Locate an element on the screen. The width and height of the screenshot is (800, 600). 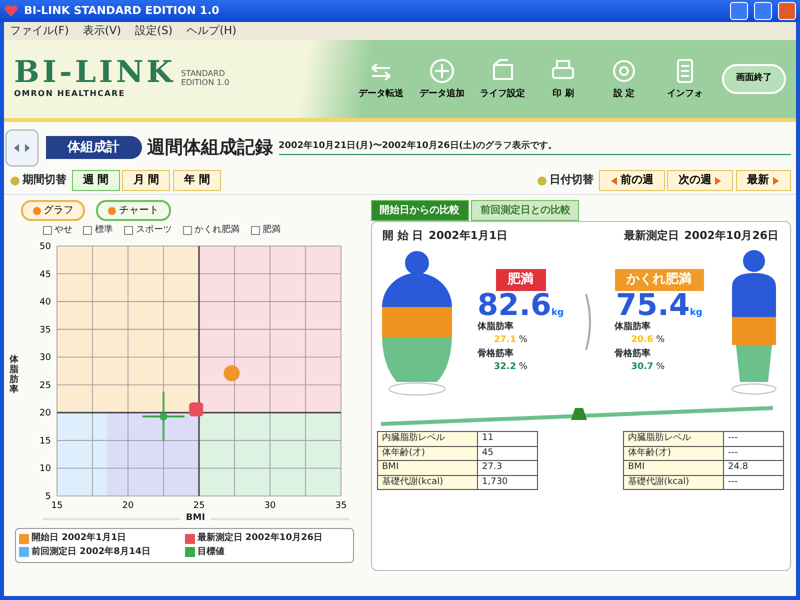
date-nav-button: 前の週 is located at coordinates (631, 180).